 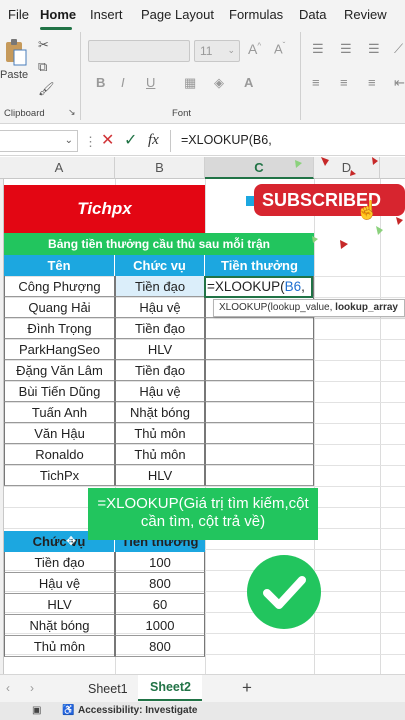 What do you see at coordinates (108, 689) in the screenshot?
I see `sheet-tab-sheet1: Sheet1` at bounding box center [108, 689].